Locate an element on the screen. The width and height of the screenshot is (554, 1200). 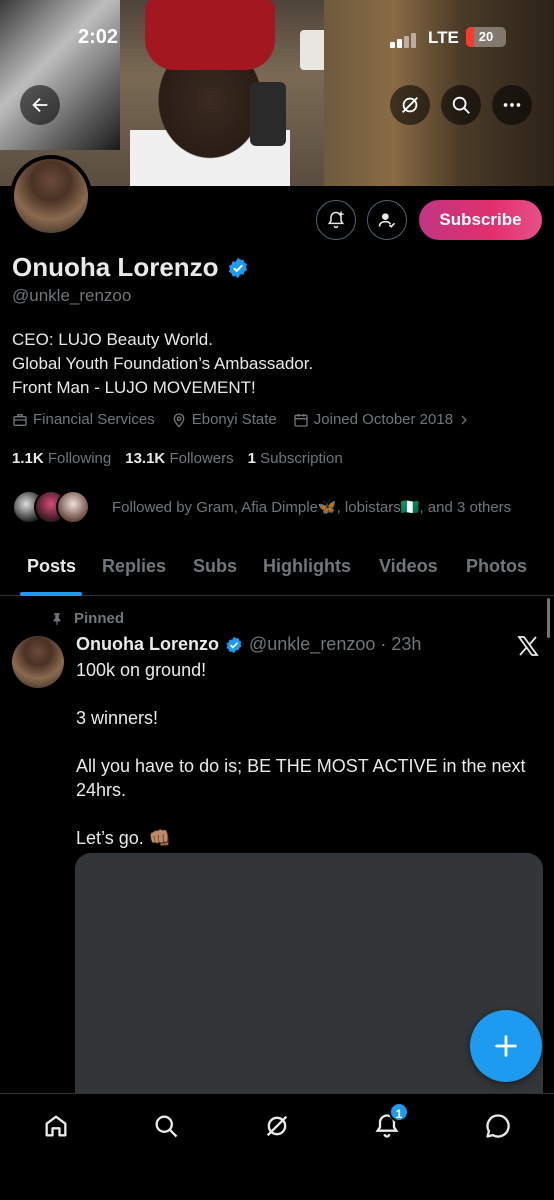
followers-count: 13.1K is located at coordinates (145, 458).